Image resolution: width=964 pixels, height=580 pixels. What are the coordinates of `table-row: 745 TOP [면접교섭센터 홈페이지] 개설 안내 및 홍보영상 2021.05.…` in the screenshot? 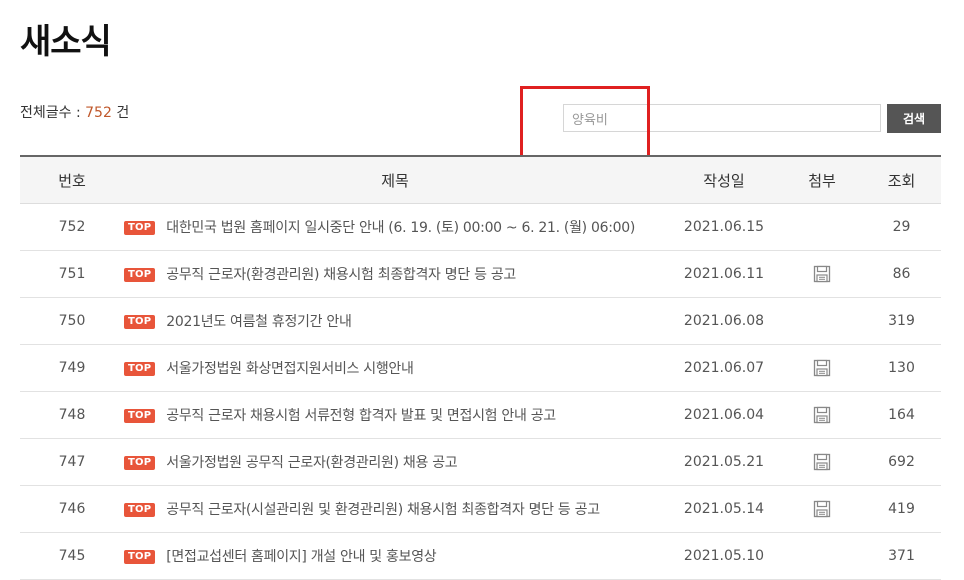 It's located at (480, 556).